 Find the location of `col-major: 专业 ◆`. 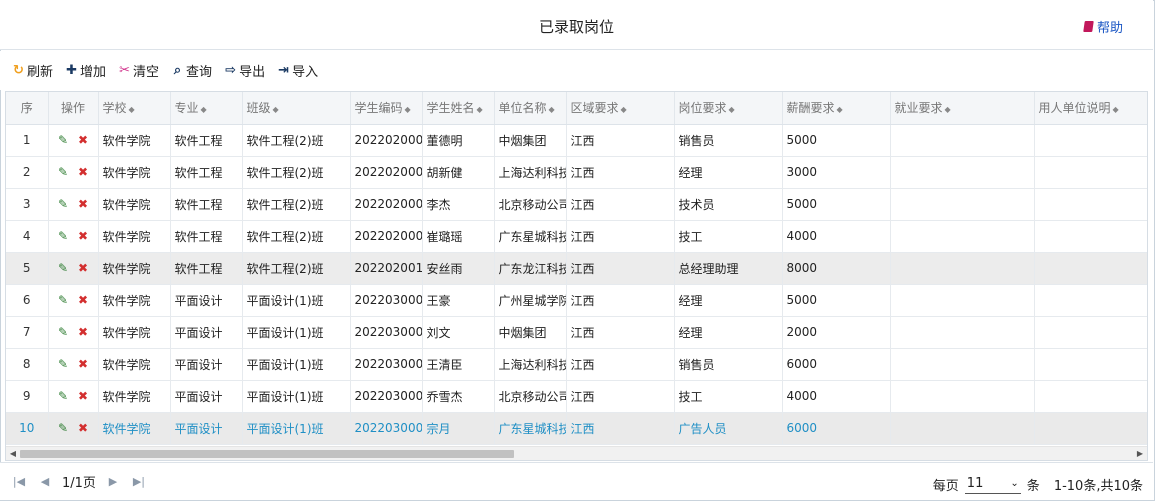

col-major: 专业 ◆ is located at coordinates (206, 108).